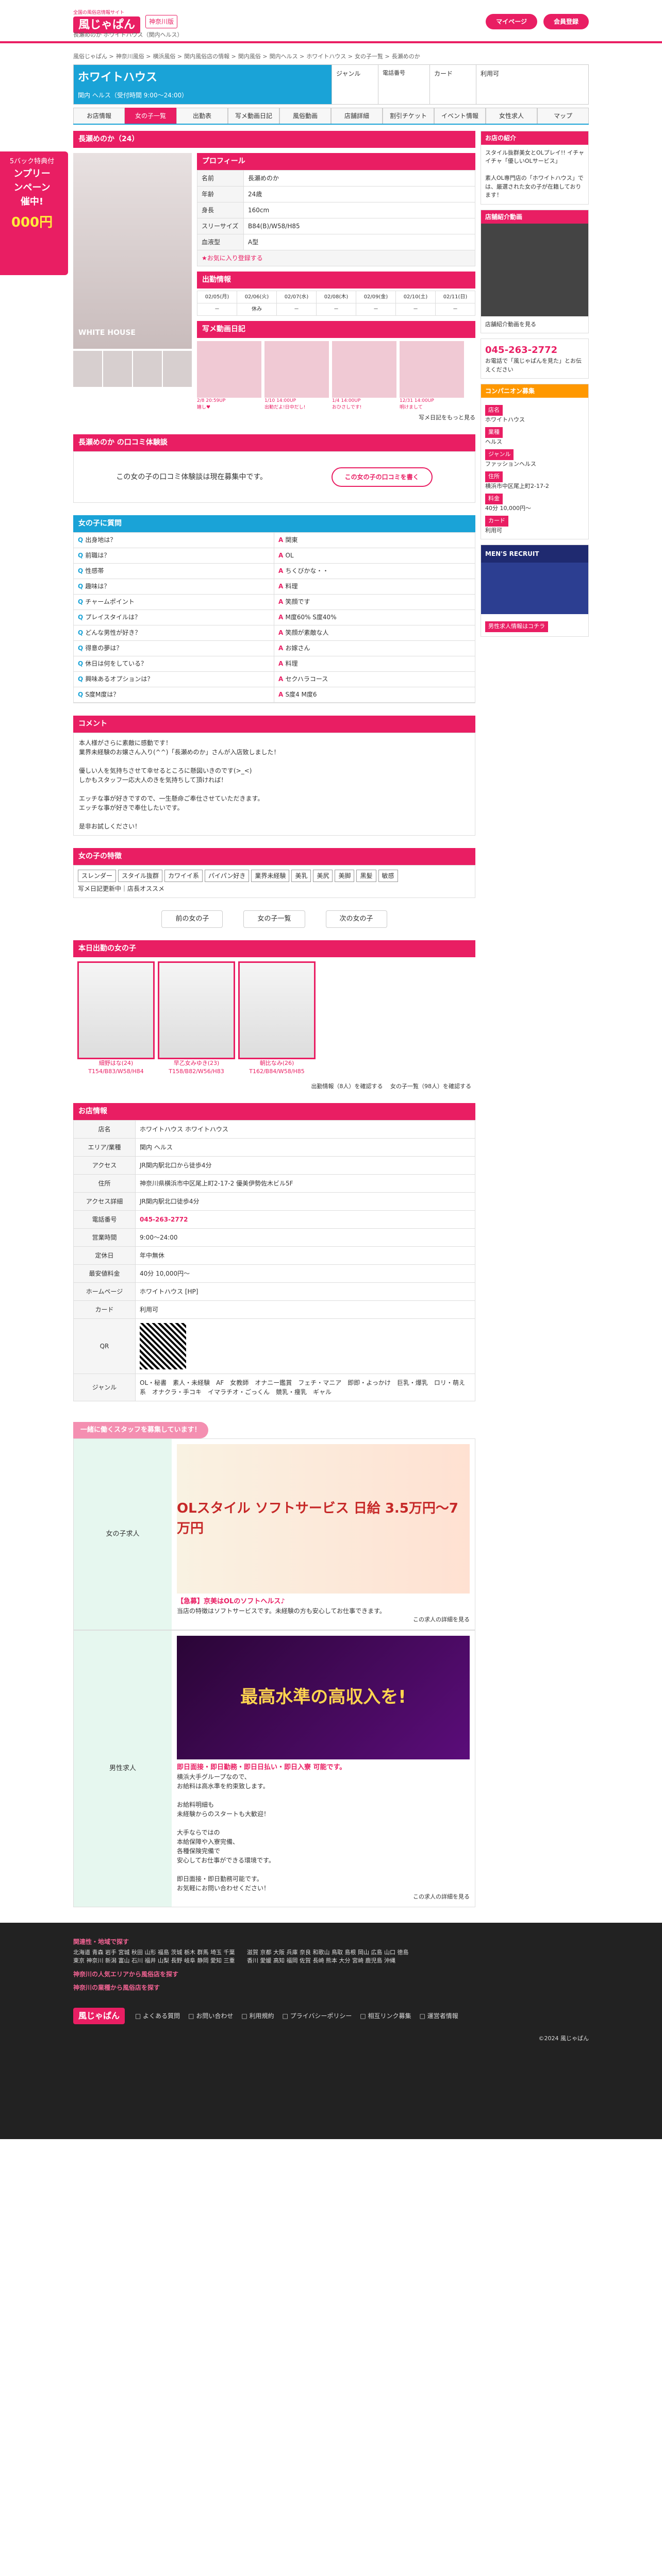 This screenshot has height=2576, width=662. I want to click on footer-bottom-link: □ 相互リンク募集, so click(386, 2016).